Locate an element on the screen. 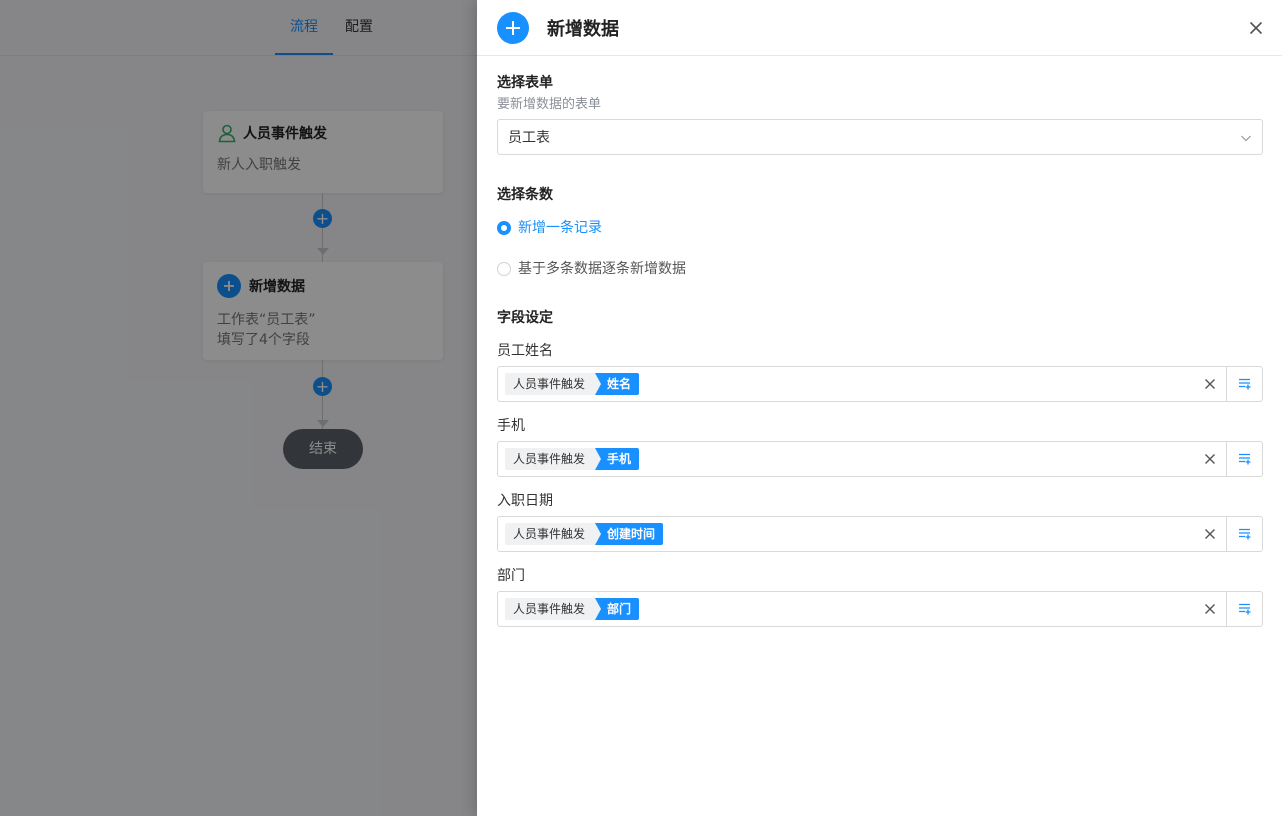 The width and height of the screenshot is (1282, 816). form-select-value: 员工表 is located at coordinates (529, 138).